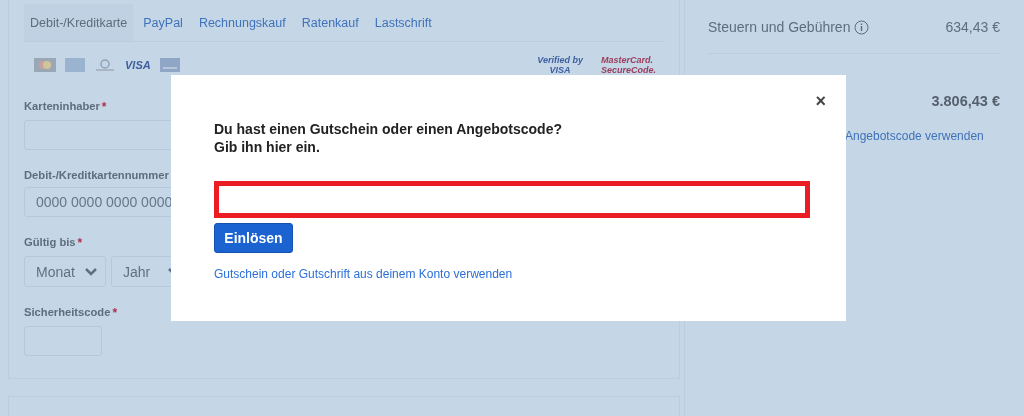 The image size is (1024, 416). What do you see at coordinates (79, 22) in the screenshot?
I see `payment-tab: Debit-/Kreditkarte` at bounding box center [79, 22].